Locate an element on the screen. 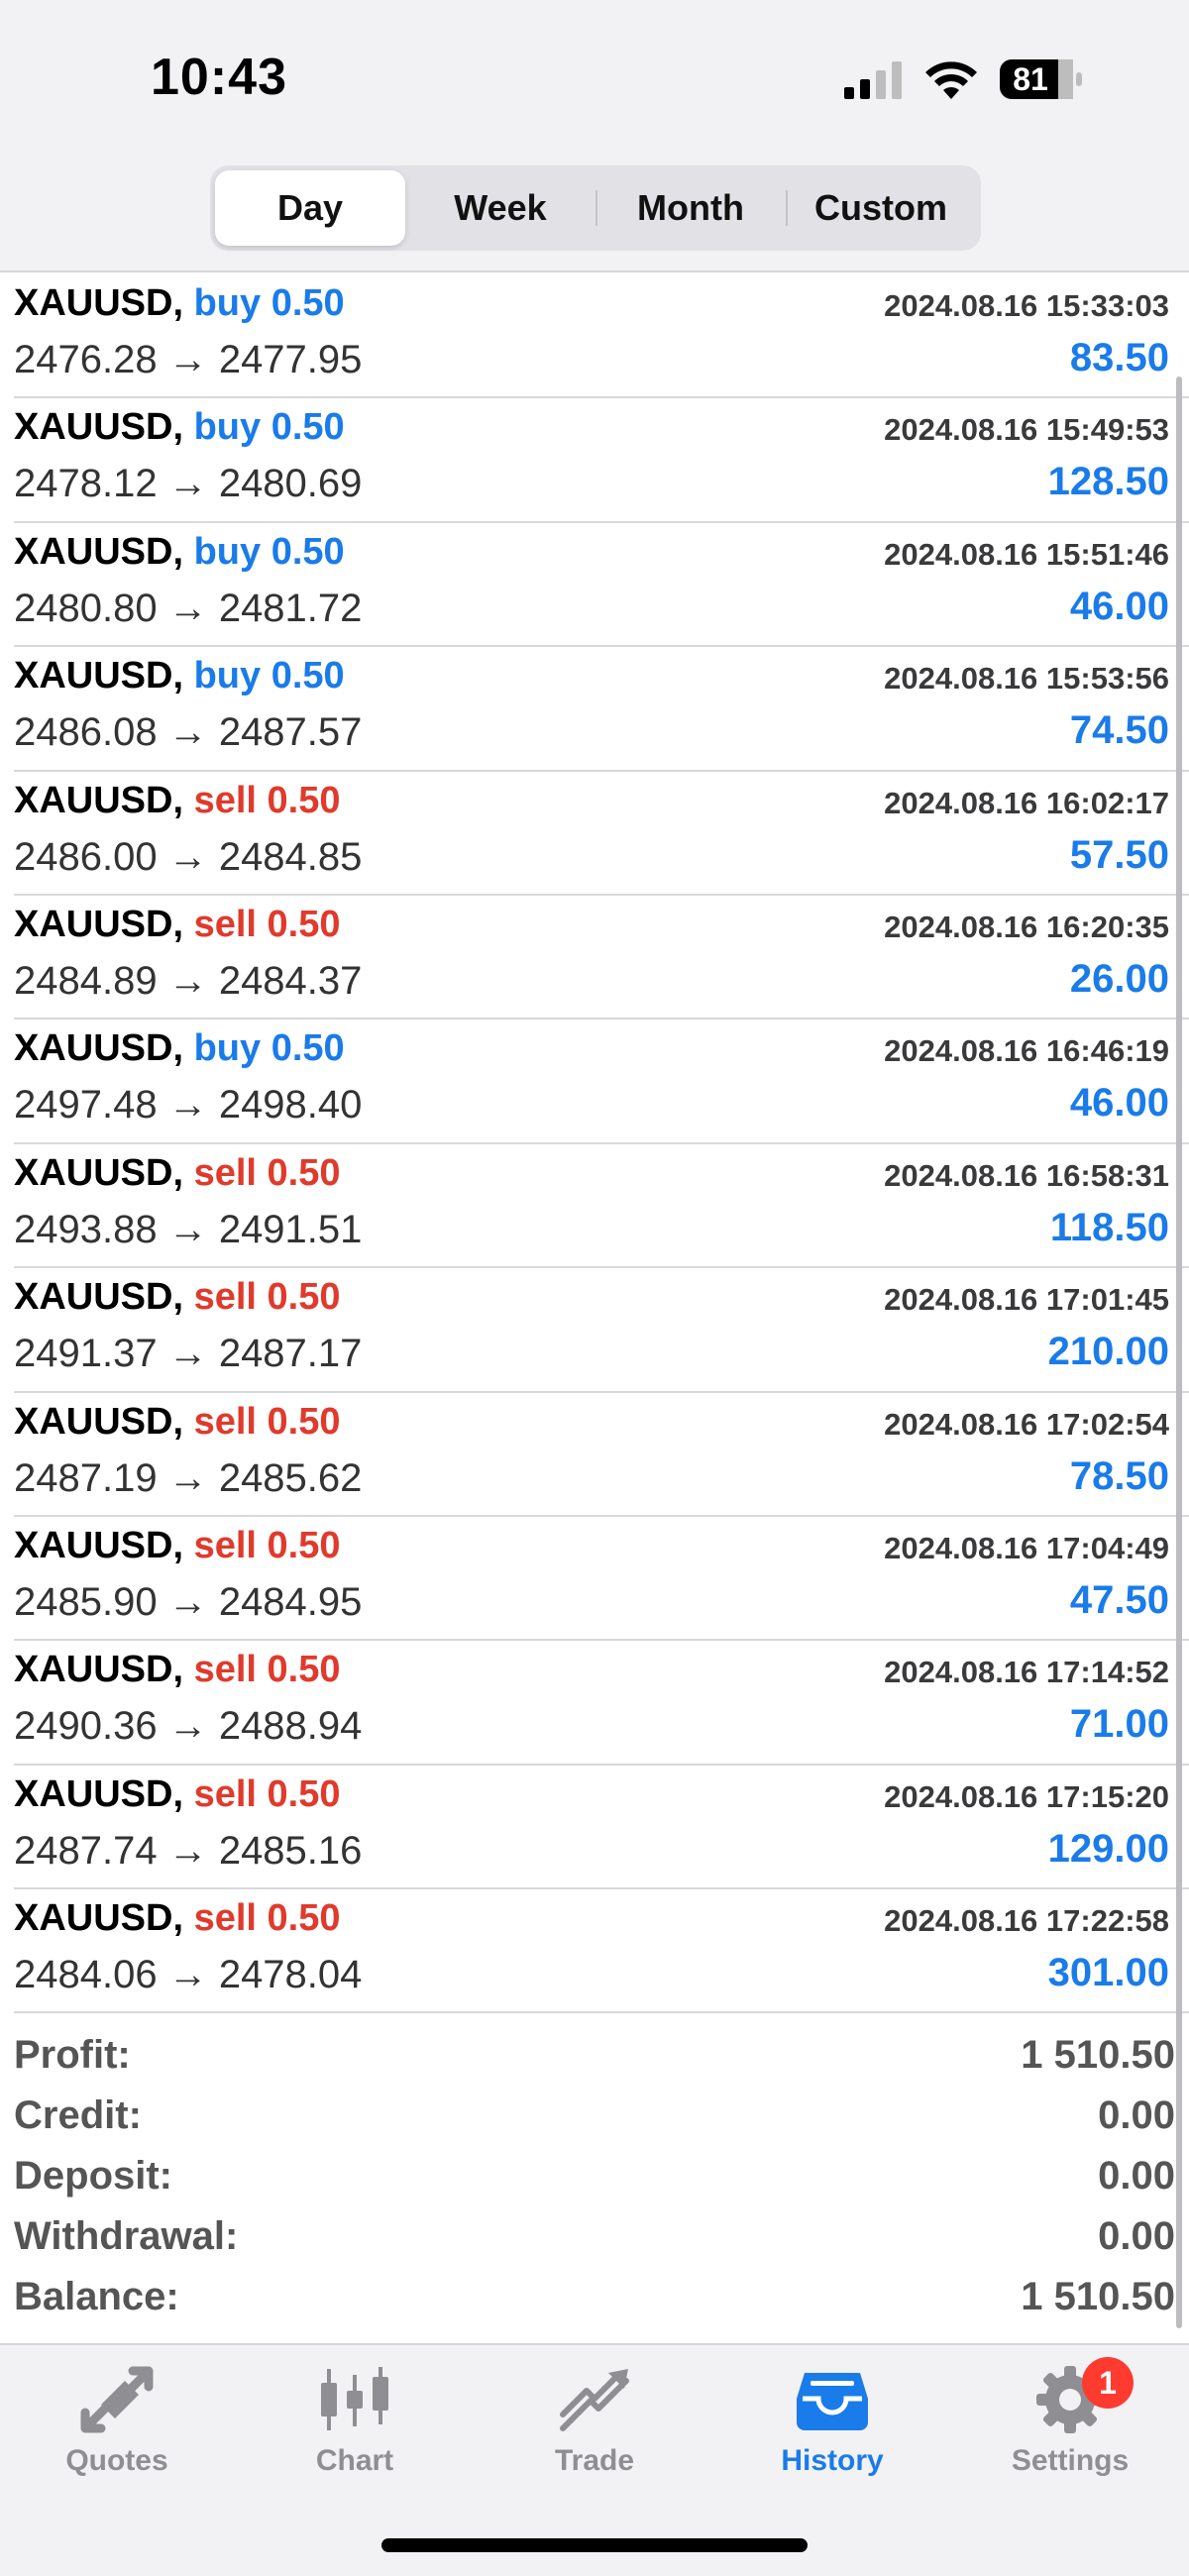  deal-prices: 2484.89 → 2484.37 is located at coordinates (188, 980).